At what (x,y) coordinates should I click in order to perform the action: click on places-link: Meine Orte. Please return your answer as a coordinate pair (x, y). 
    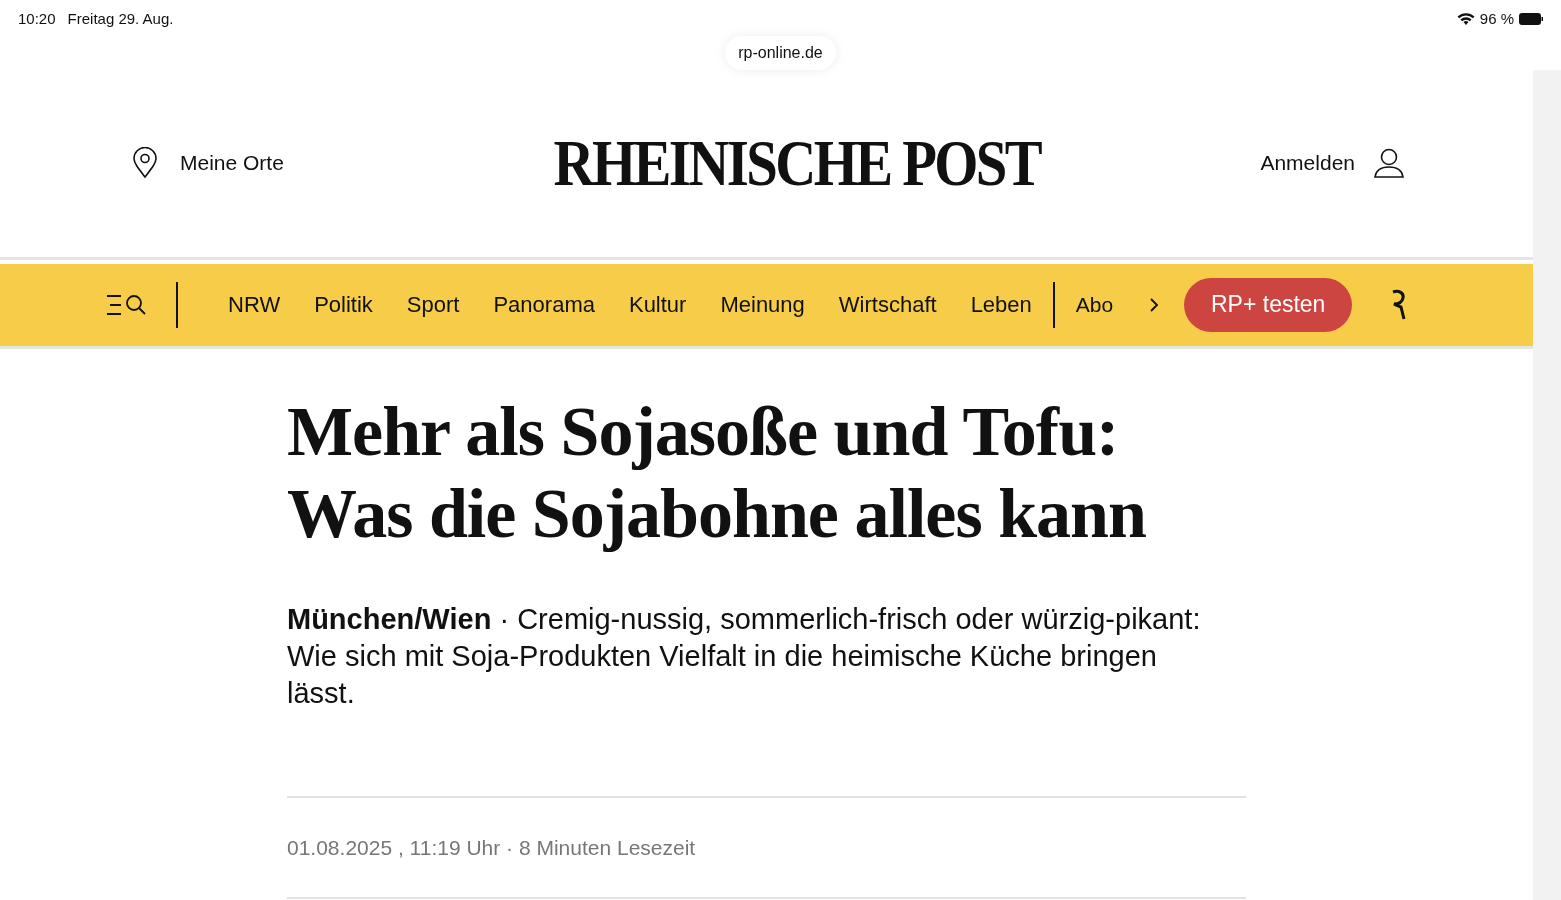
    Looking at the image, I should click on (208, 163).